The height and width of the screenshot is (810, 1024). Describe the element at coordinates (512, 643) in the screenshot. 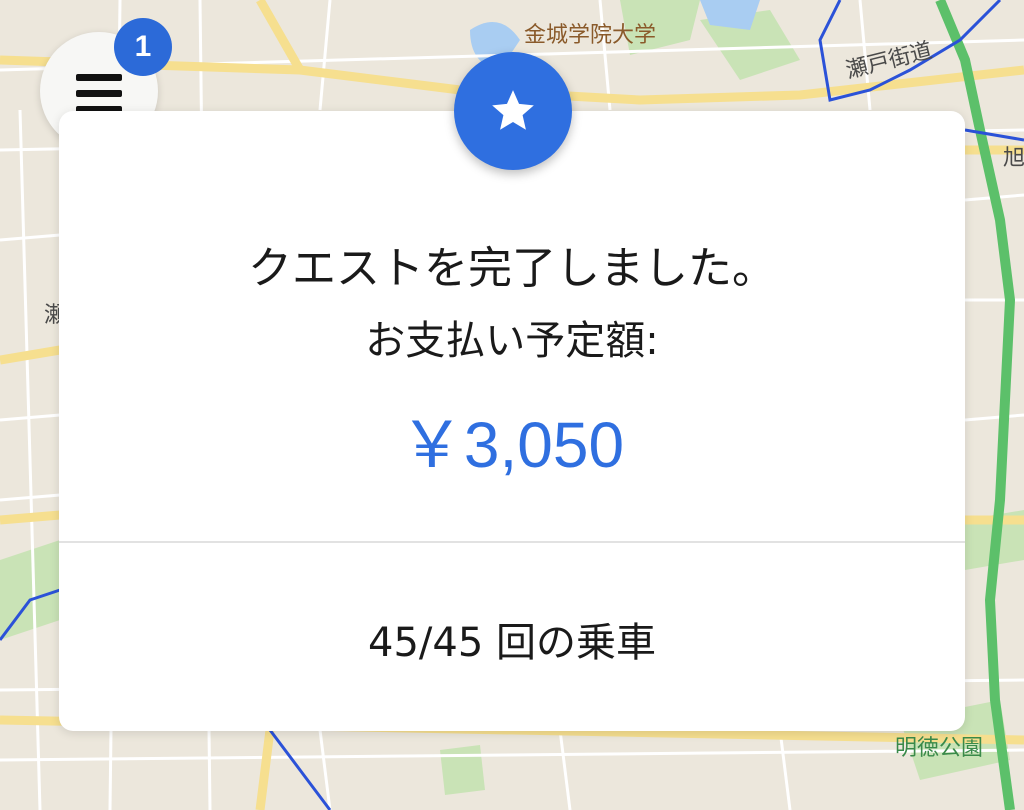

I see `ride-count: 45/45 回の乗車` at that location.